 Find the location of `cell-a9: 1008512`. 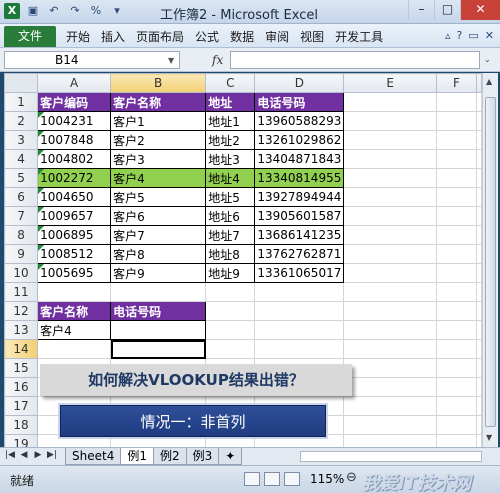

cell-a9: 1008512 is located at coordinates (74, 254).